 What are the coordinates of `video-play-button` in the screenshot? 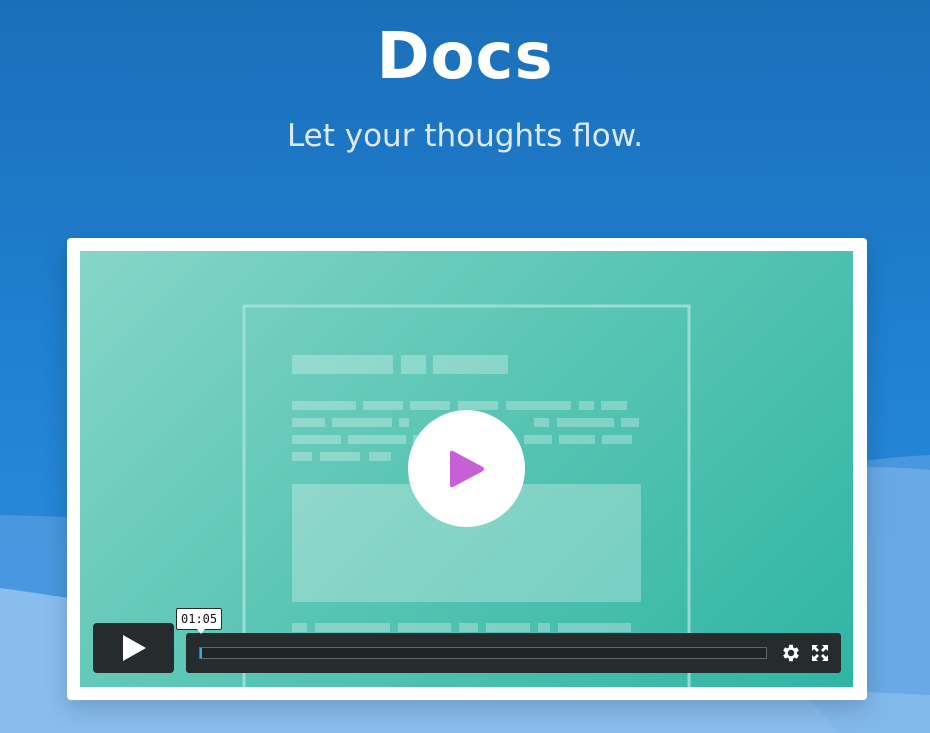 It's located at (466, 468).